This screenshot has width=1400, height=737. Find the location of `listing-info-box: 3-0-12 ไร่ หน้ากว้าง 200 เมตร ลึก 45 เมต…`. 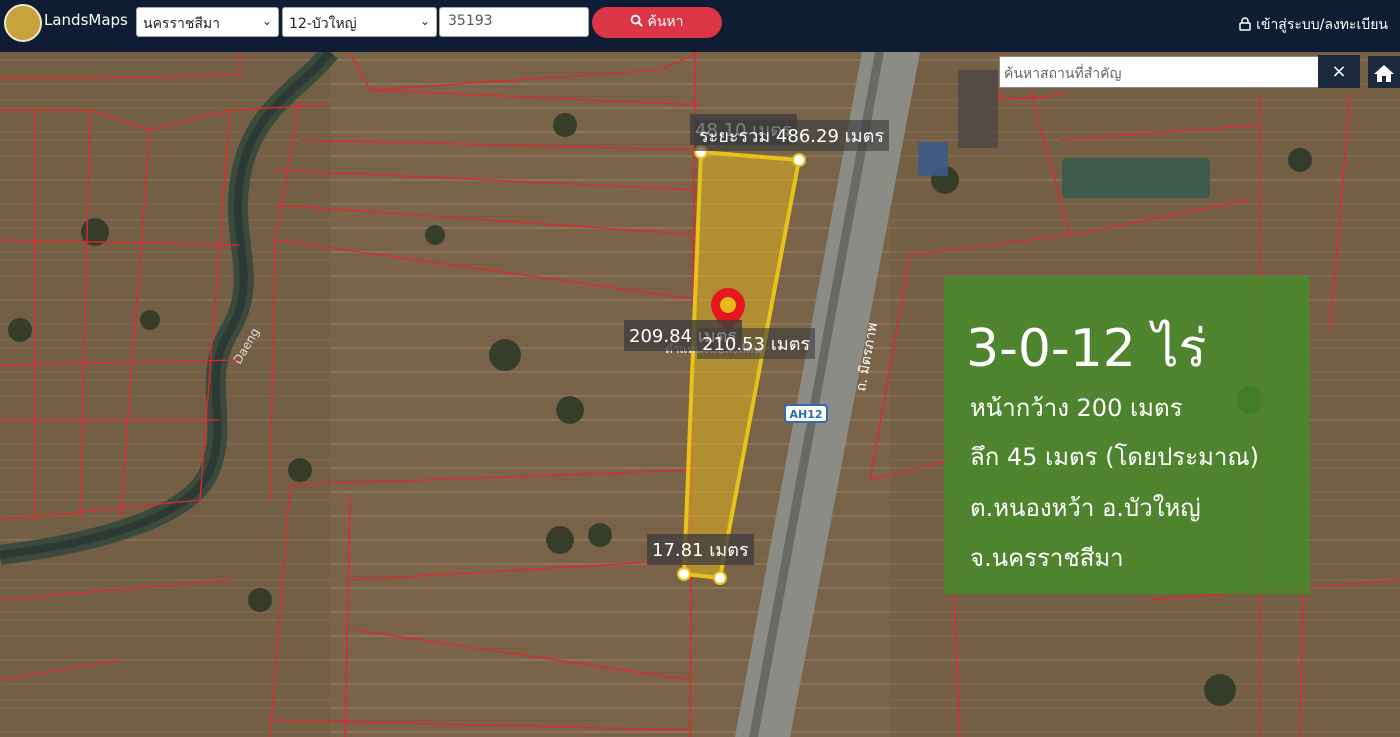

listing-info-box: 3-0-12 ไร่ หน้ากว้าง 200 เมตร ลึก 45 เมต… is located at coordinates (1127, 435).